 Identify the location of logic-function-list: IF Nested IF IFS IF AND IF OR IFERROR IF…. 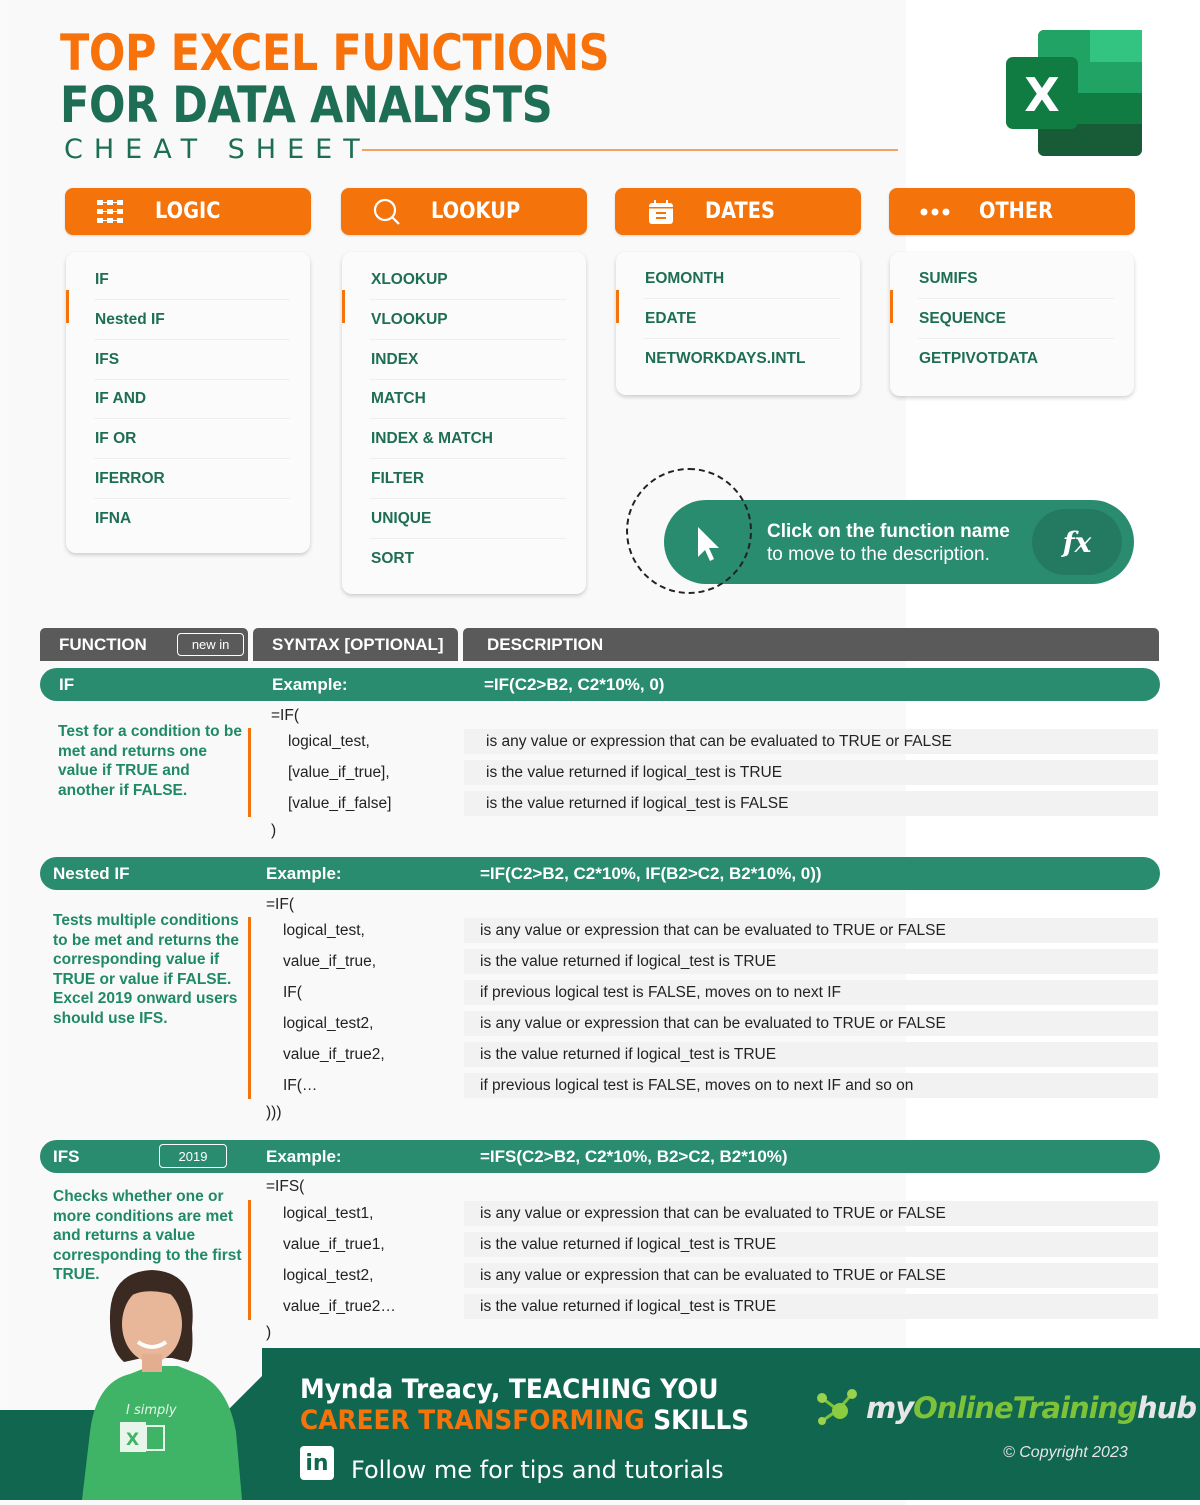
(188, 402).